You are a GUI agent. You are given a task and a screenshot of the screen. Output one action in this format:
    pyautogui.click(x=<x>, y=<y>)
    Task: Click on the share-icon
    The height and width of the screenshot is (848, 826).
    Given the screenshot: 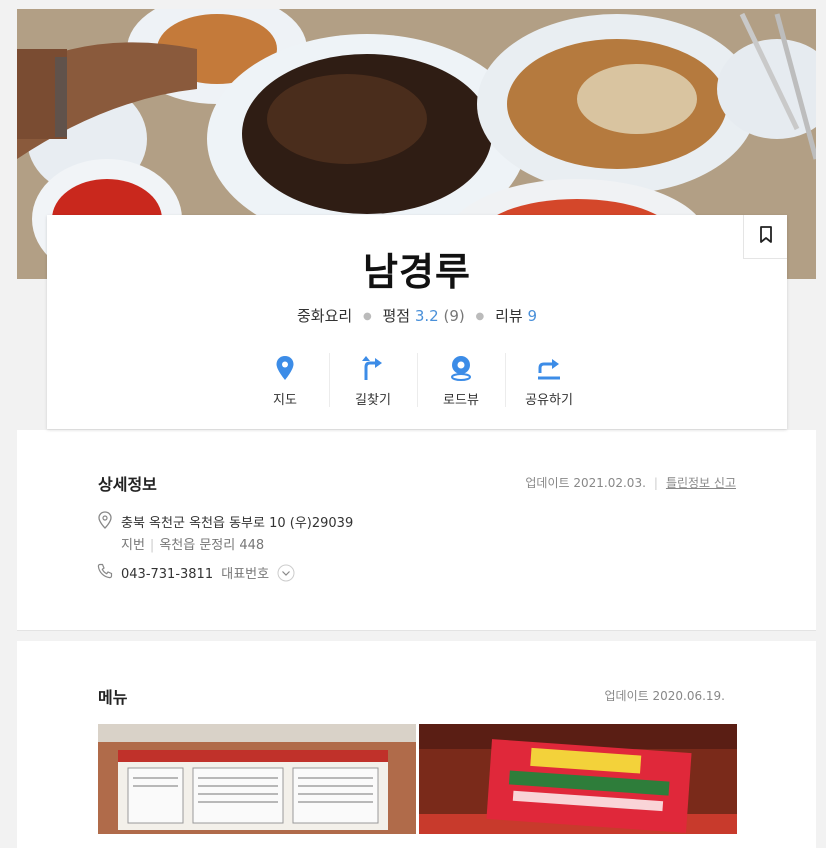 What is the action you would take?
    pyautogui.click(x=549, y=368)
    